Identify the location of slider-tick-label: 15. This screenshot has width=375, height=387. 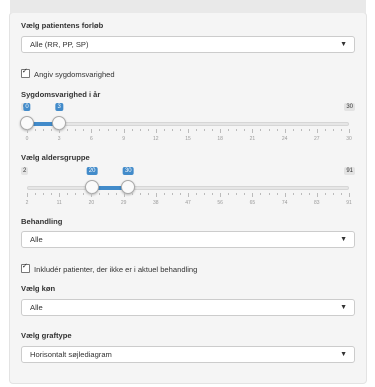
(188, 139).